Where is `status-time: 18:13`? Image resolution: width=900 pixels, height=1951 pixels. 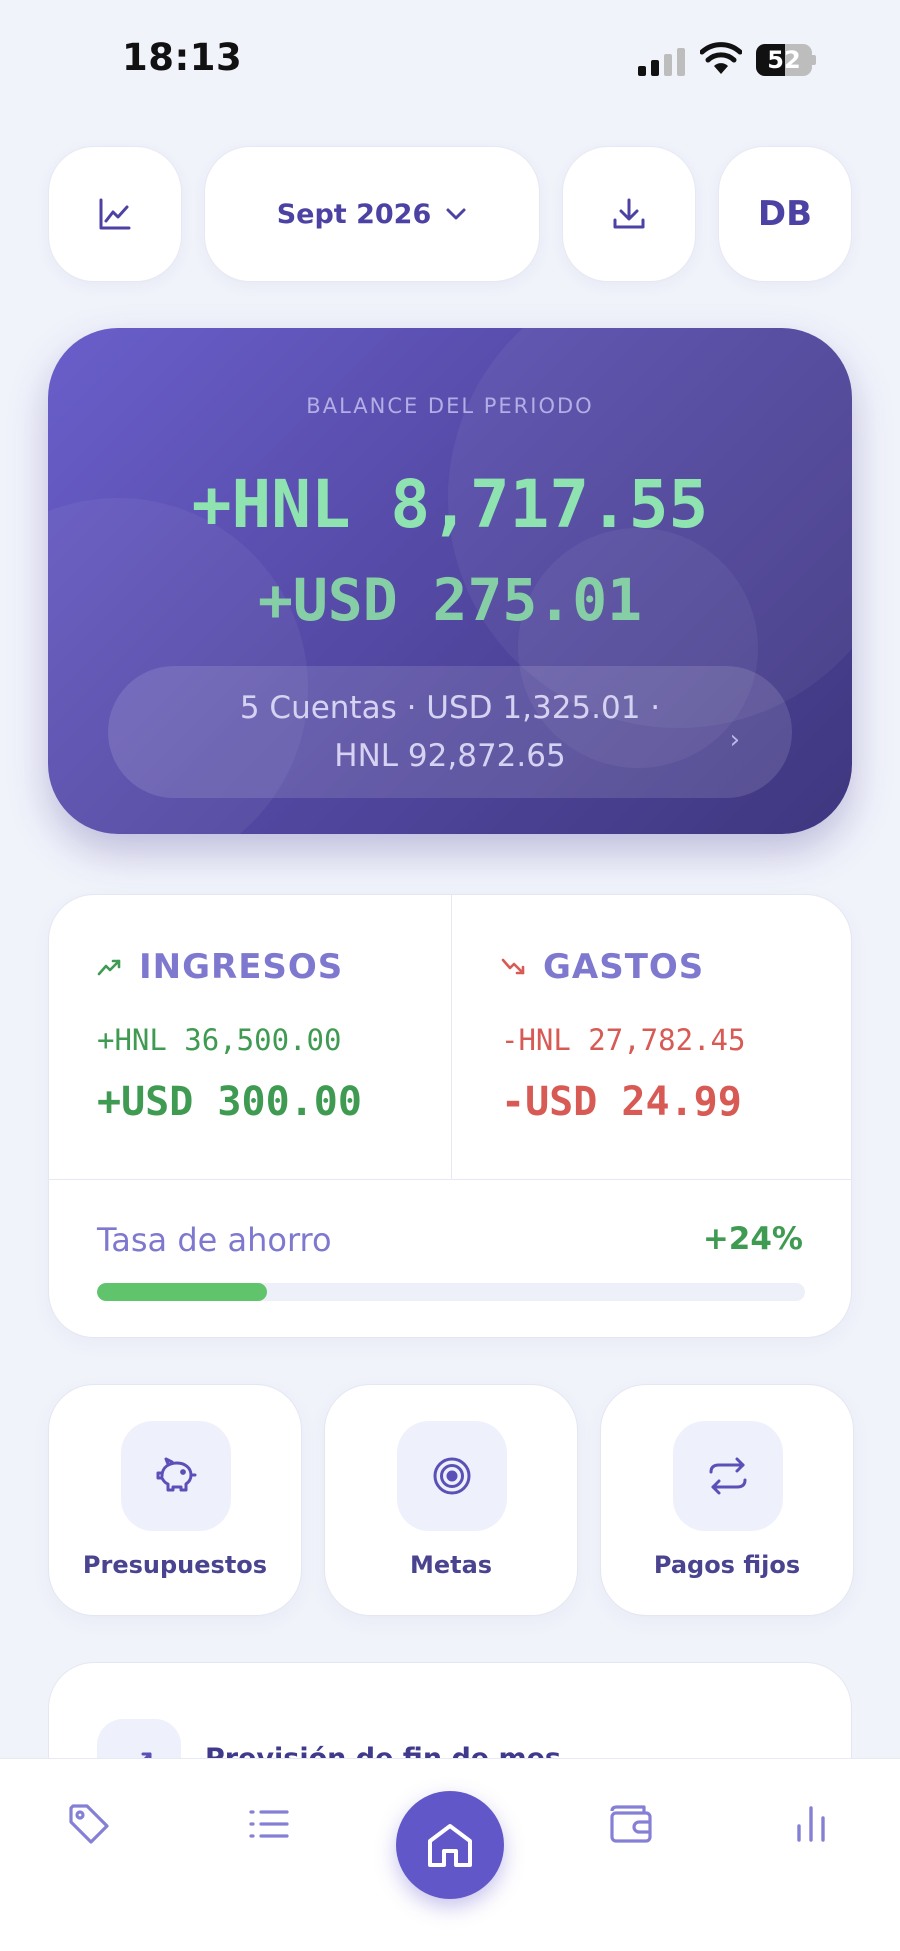
status-time: 18:13 is located at coordinates (182, 57).